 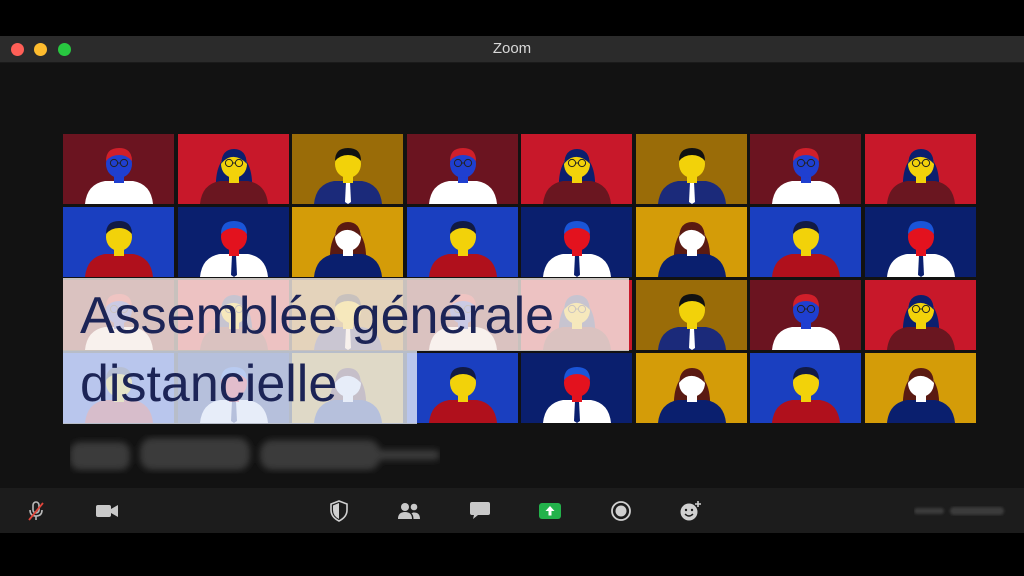 I want to click on slide-title-overlay: Assemblée générale distancielle, so click(x=346, y=351).